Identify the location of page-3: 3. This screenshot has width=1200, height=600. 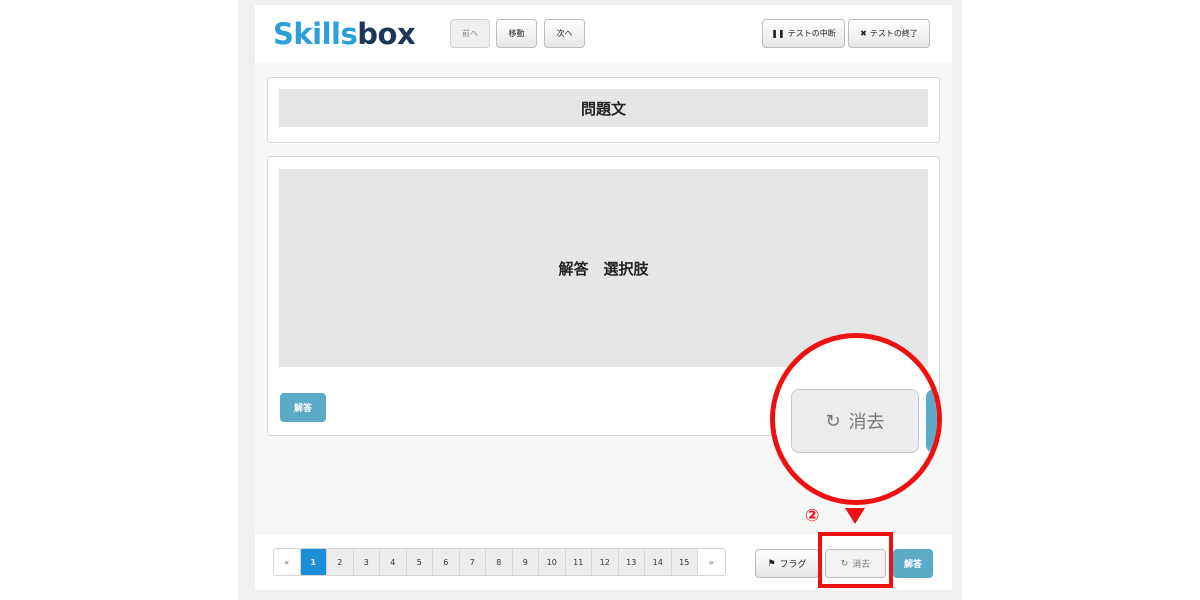
(366, 562).